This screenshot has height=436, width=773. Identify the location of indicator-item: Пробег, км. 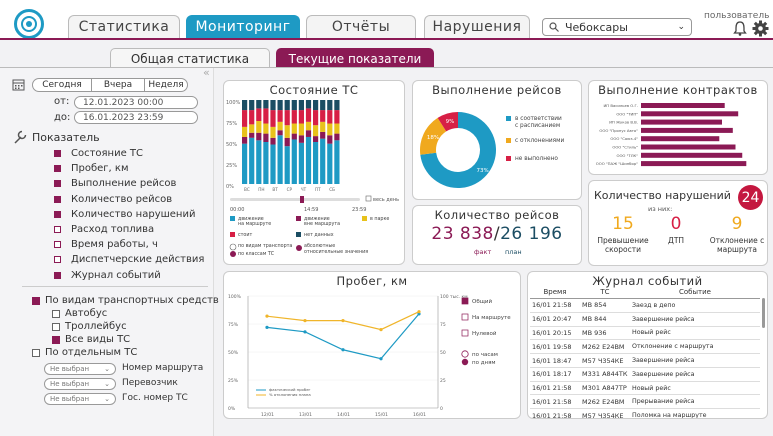
(91, 168).